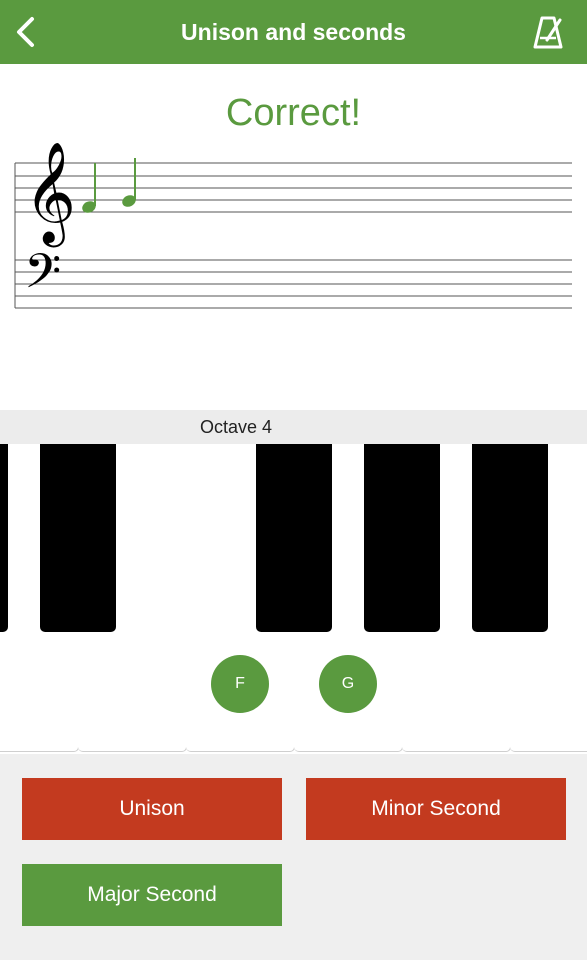 The height and width of the screenshot is (960, 587). Describe the element at coordinates (152, 809) in the screenshot. I see `answer-unison-button: Unison` at that location.